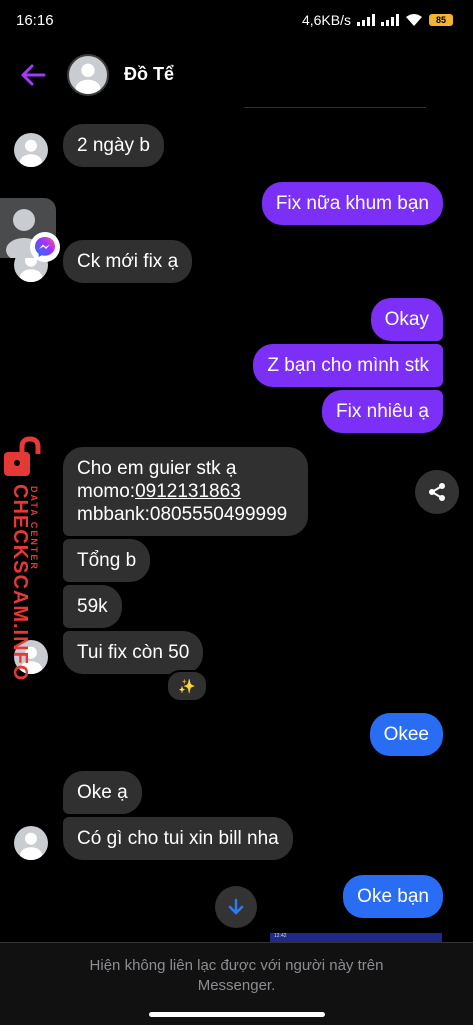 This screenshot has width=473, height=1025. What do you see at coordinates (352, 203) in the screenshot?
I see `message-outgoing: Fix nữa khum bạn` at bounding box center [352, 203].